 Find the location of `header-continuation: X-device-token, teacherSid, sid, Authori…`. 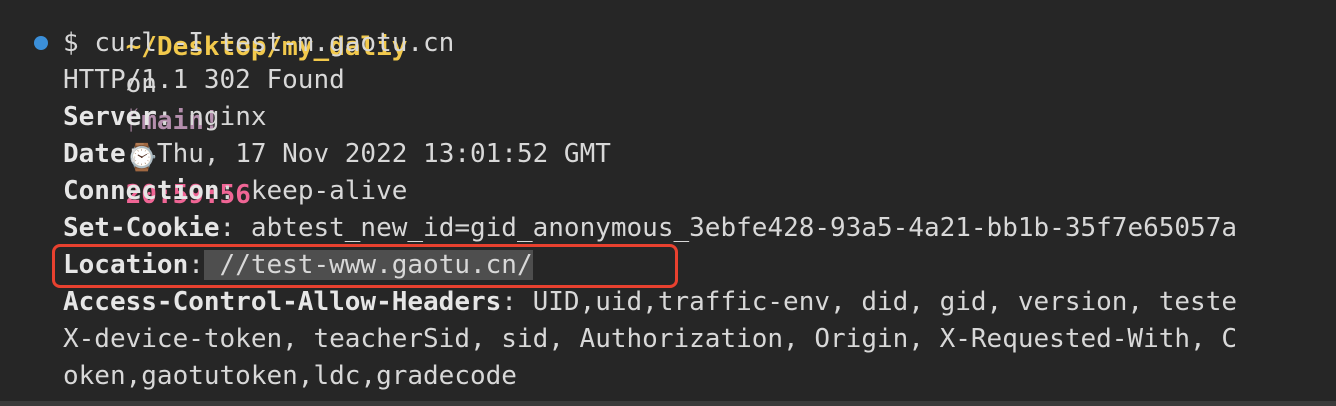

header-continuation: X-device-token, teacherSid, sid, Authori… is located at coordinates (650, 339).